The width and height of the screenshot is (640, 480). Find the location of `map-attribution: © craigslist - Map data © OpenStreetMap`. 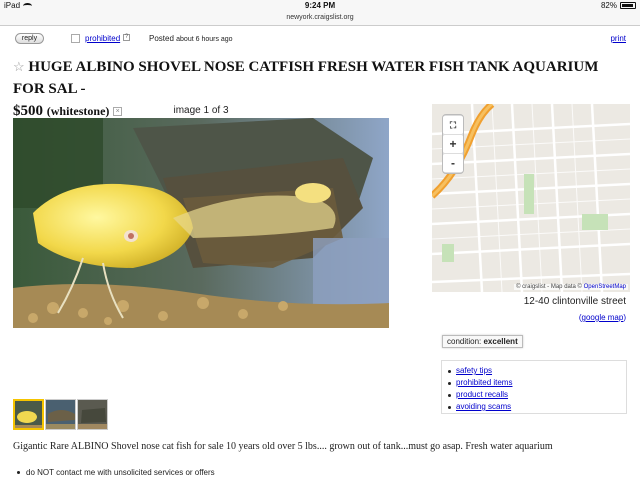

map-attribution: © craigslist - Map data © OpenStreetMap is located at coordinates (571, 287).